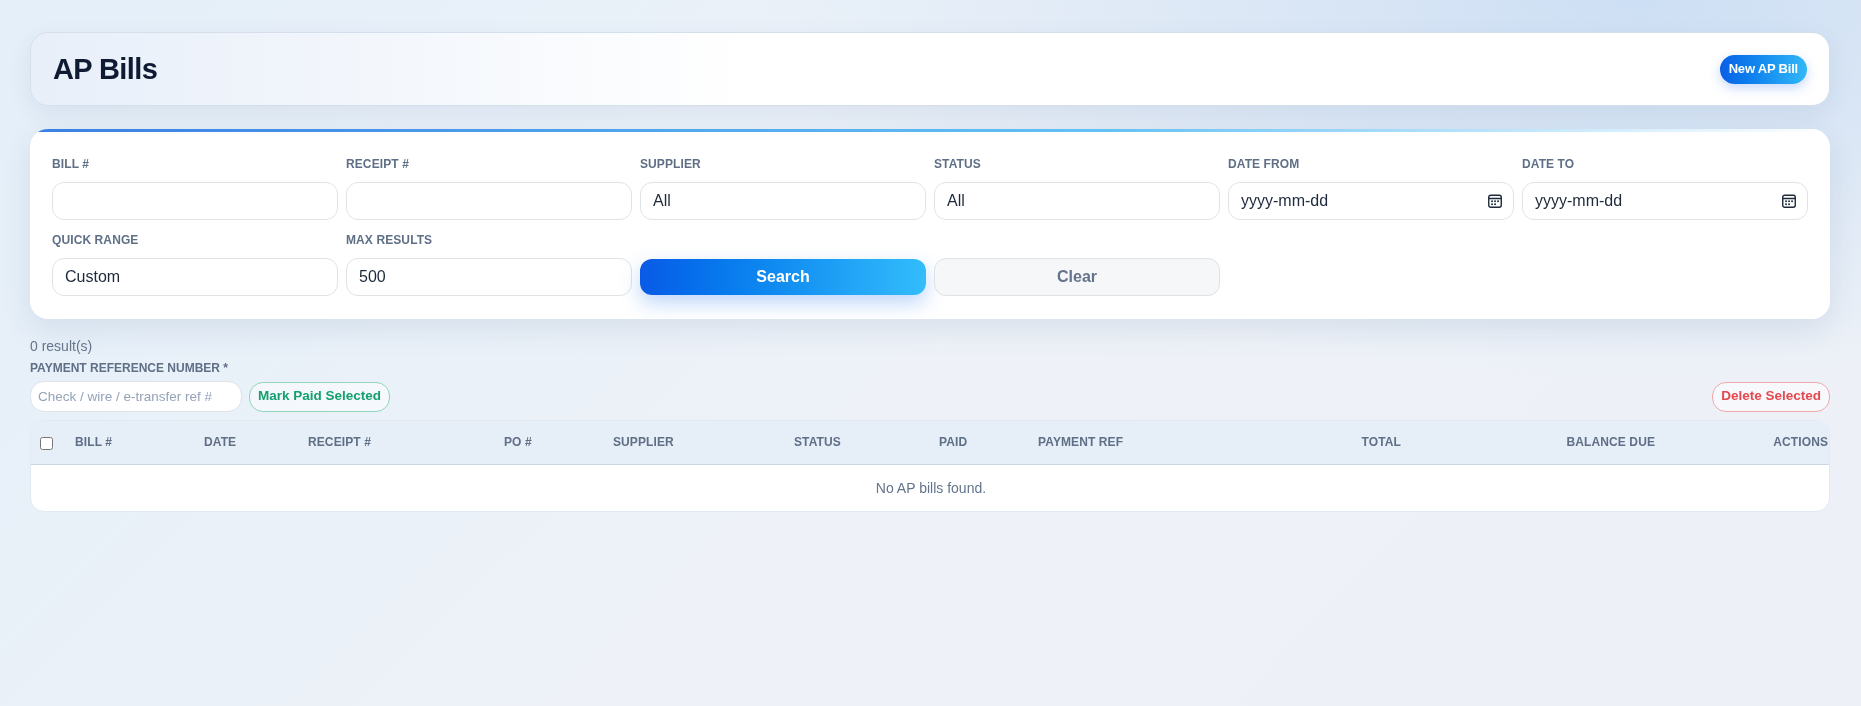 Image resolution: width=1861 pixels, height=706 pixels. I want to click on clear-button: Clear, so click(1077, 277).